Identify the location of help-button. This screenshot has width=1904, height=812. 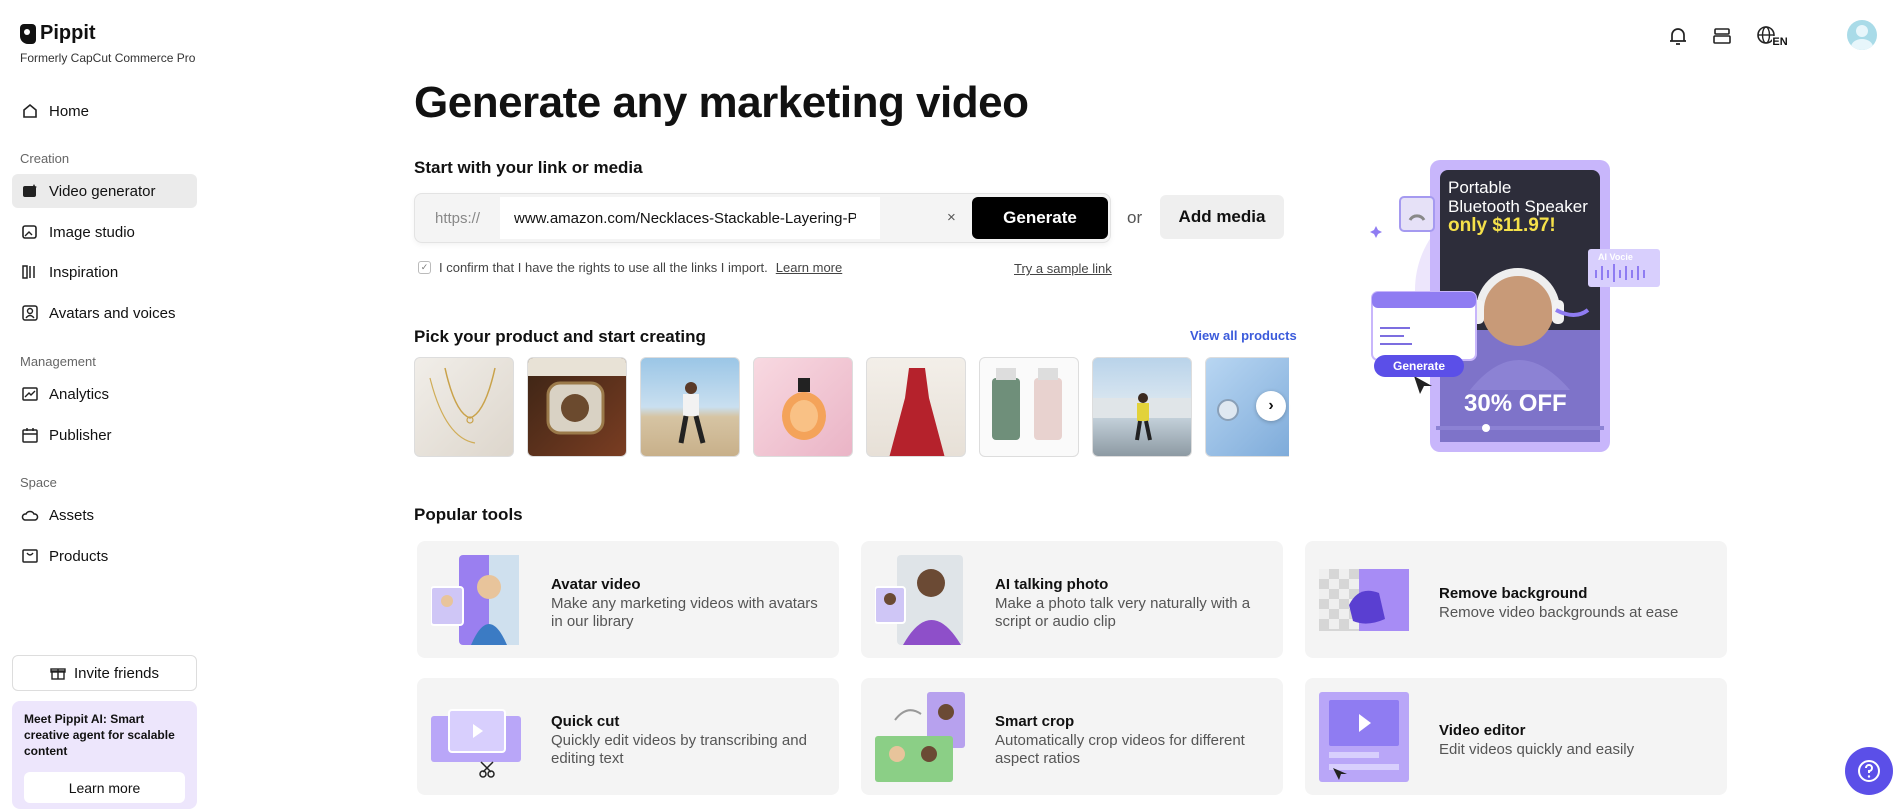
(1869, 771).